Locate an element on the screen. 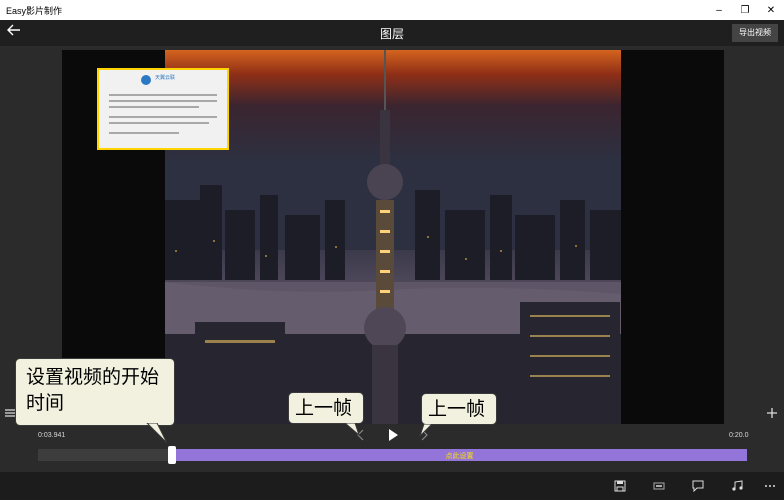 This screenshot has width=784, height=500. play-icon is located at coordinates (393, 435).